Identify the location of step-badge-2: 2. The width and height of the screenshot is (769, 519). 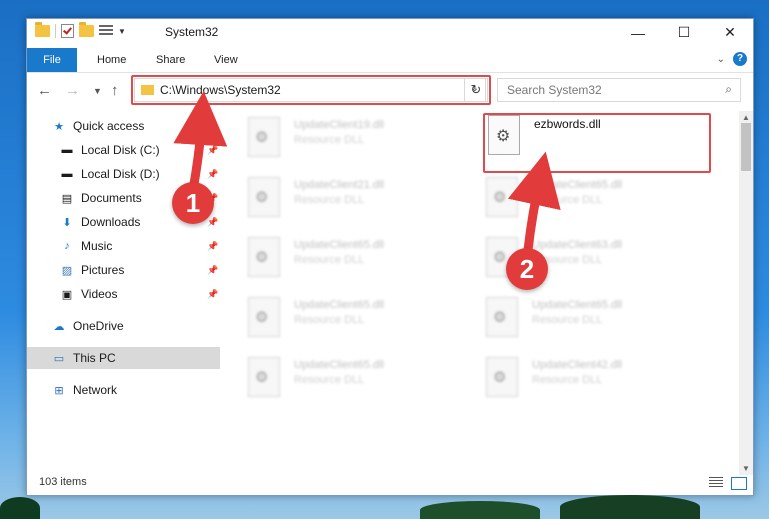
(527, 269).